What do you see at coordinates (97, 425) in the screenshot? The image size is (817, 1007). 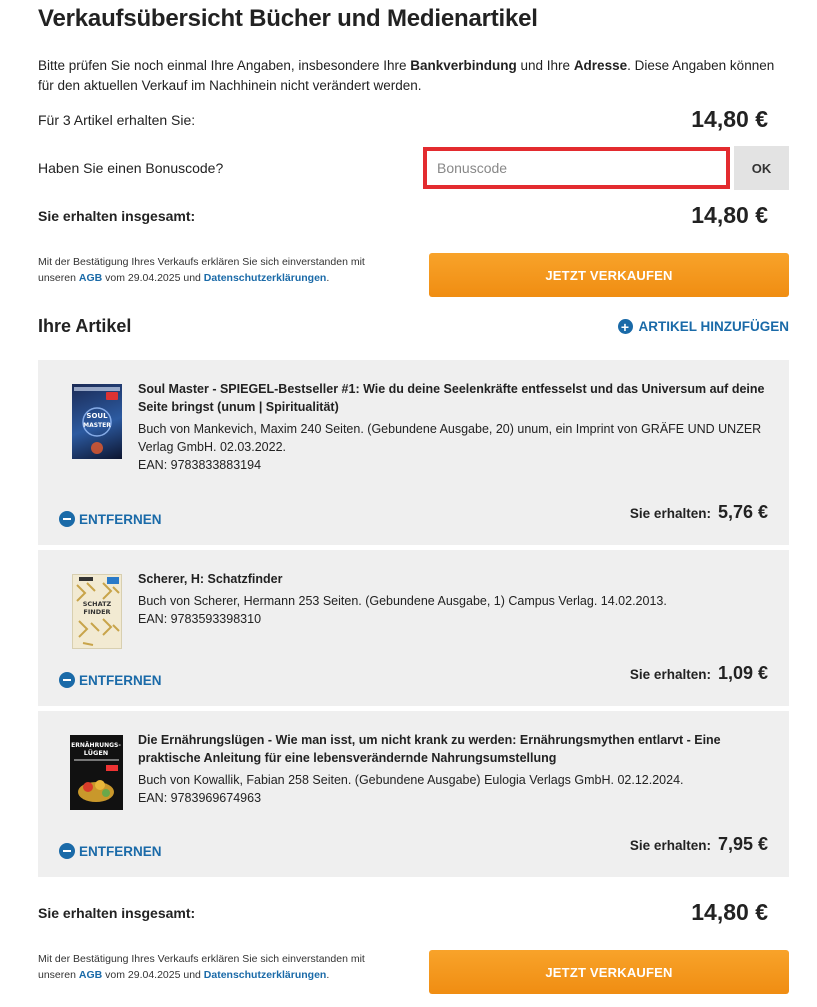 I see `svg-text: MASTER` at bounding box center [97, 425].